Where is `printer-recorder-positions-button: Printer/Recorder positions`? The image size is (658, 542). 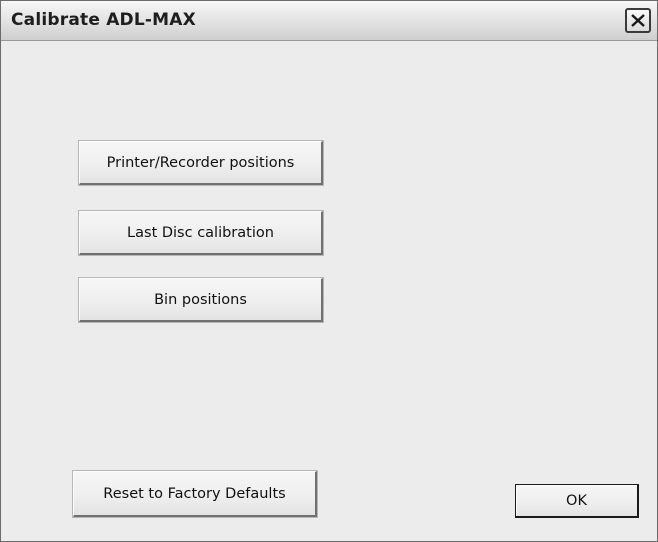 printer-recorder-positions-button: Printer/Recorder positions is located at coordinates (201, 163).